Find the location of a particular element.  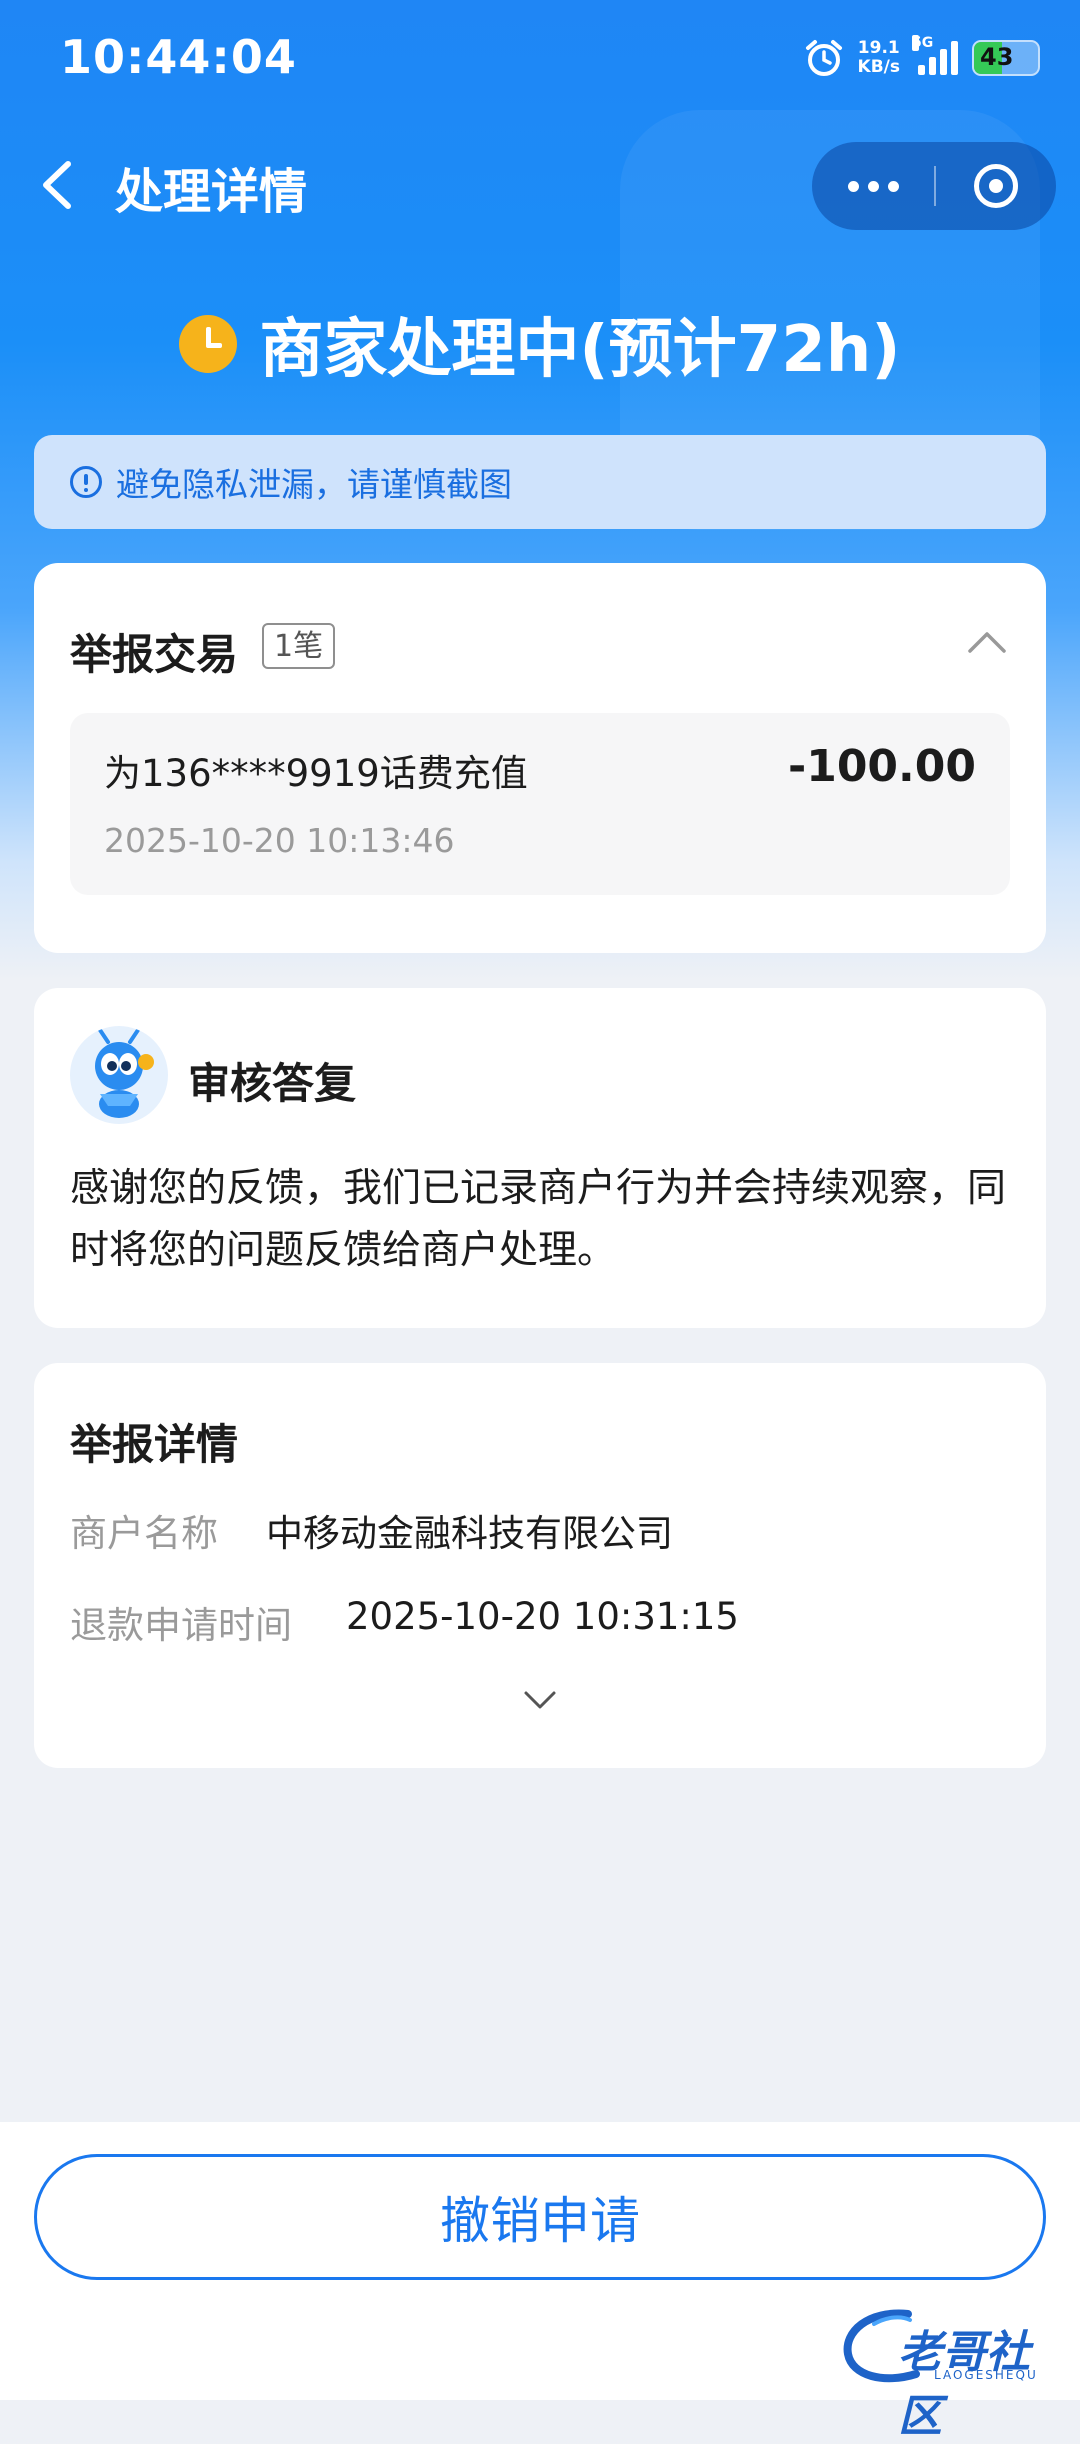

status-headline: 商家处理中(预计72h) is located at coordinates (540, 344).